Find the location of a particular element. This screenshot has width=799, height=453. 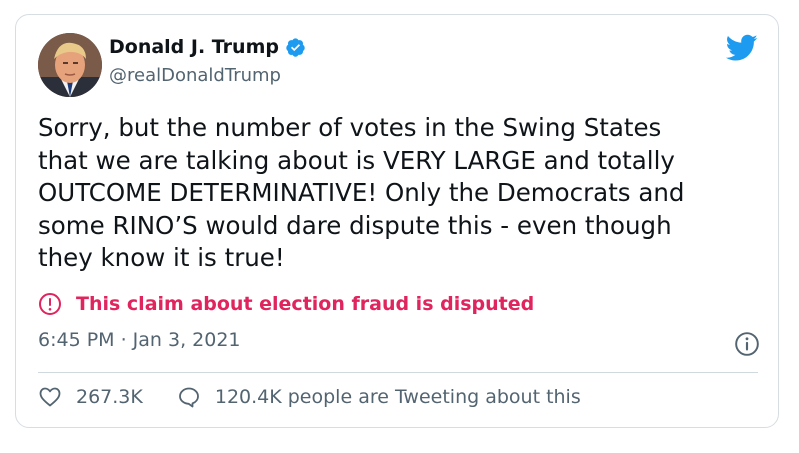

reply-button: 120.4K people are Tweeting about this is located at coordinates (379, 397).